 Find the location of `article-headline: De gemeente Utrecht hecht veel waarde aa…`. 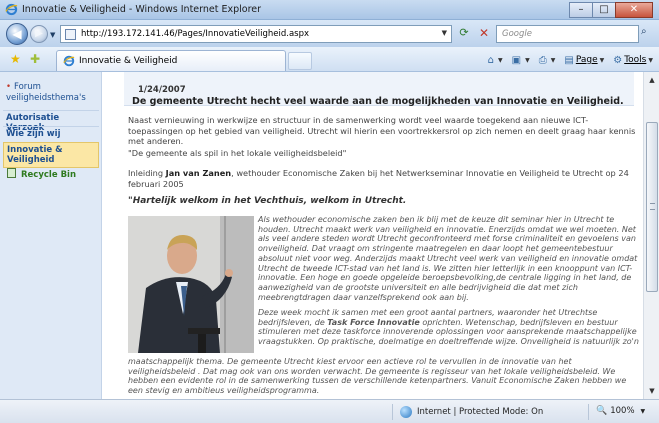

article-headline: De gemeente Utrecht hecht veel waarde aa… is located at coordinates (378, 101).